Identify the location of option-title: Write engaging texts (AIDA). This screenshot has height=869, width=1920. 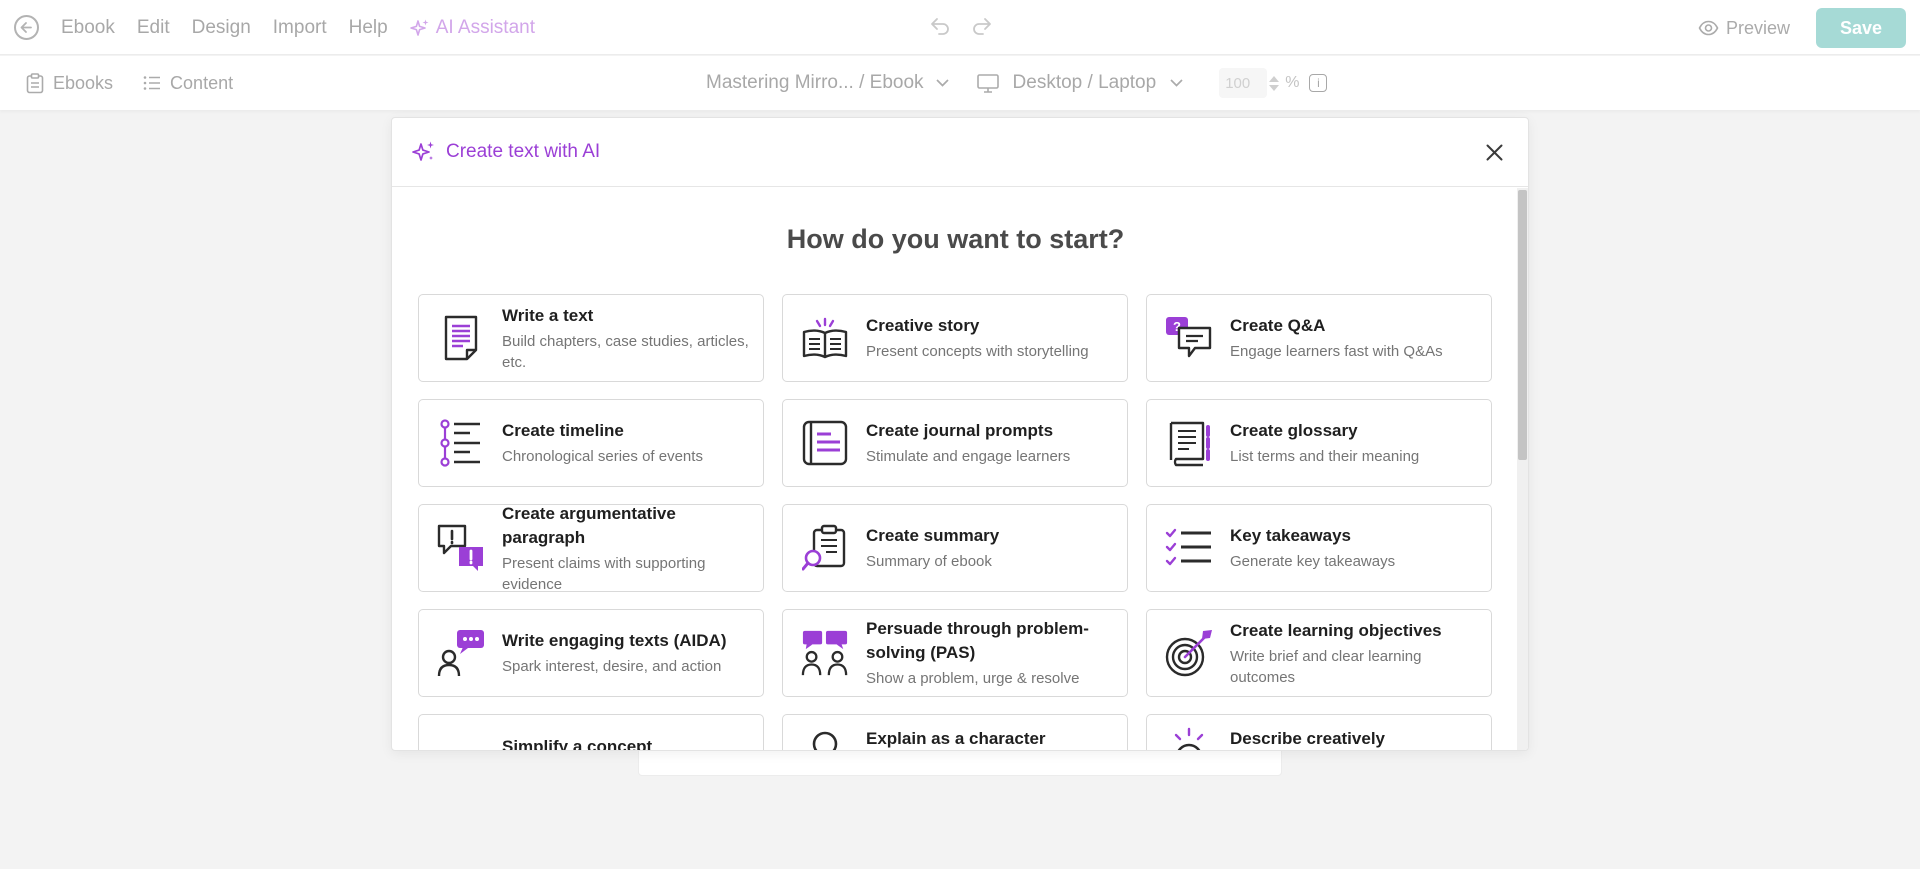
(614, 640).